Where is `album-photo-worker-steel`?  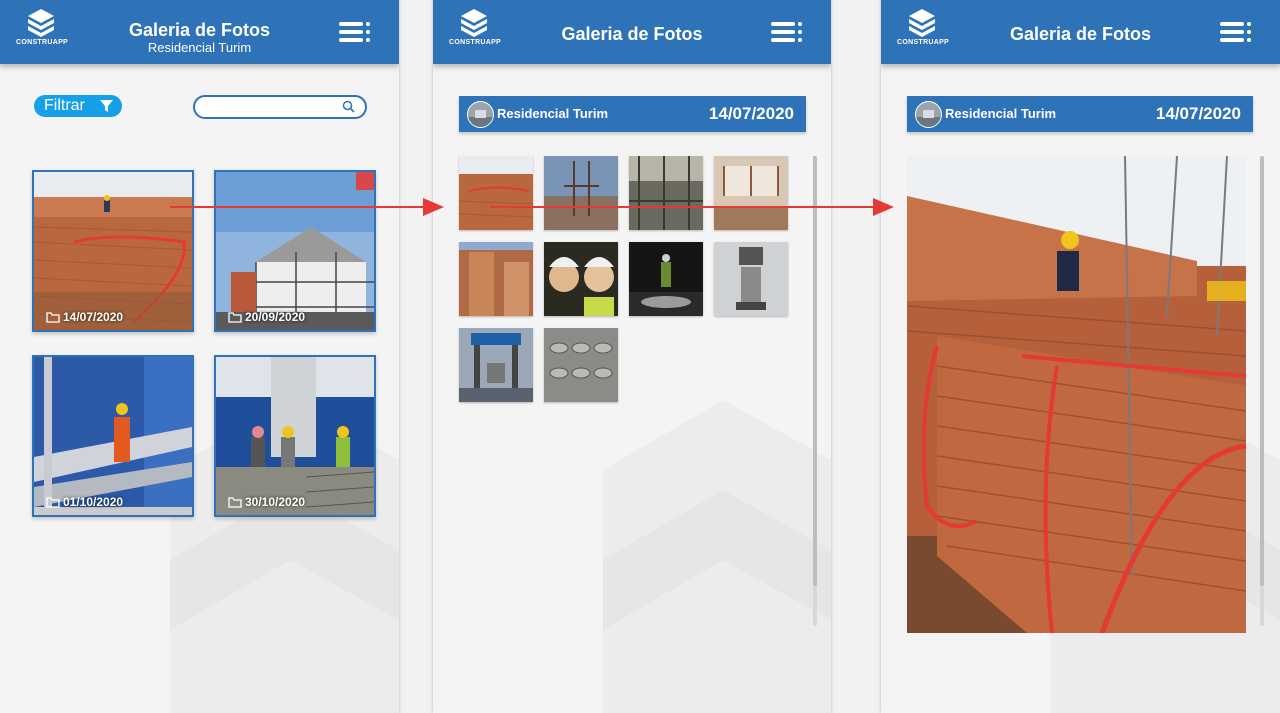
album-photo-worker-steel is located at coordinates (113, 436).